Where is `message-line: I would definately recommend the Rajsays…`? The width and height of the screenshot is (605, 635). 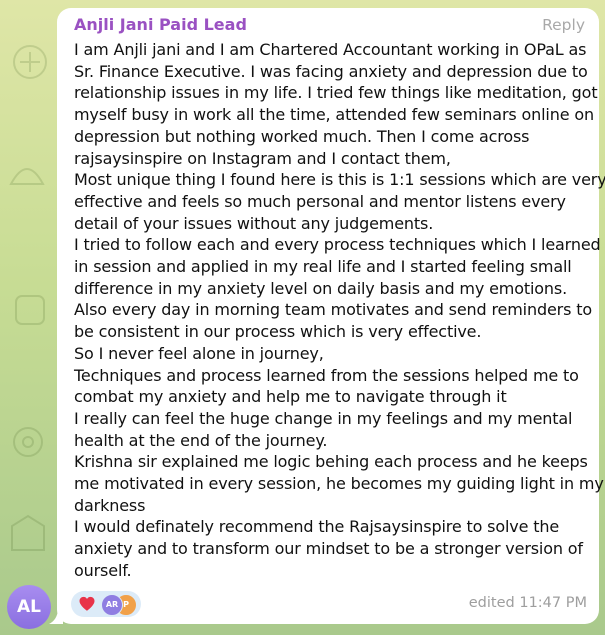 message-line: I would definately recommend the Rajsays… is located at coordinates (317, 527).